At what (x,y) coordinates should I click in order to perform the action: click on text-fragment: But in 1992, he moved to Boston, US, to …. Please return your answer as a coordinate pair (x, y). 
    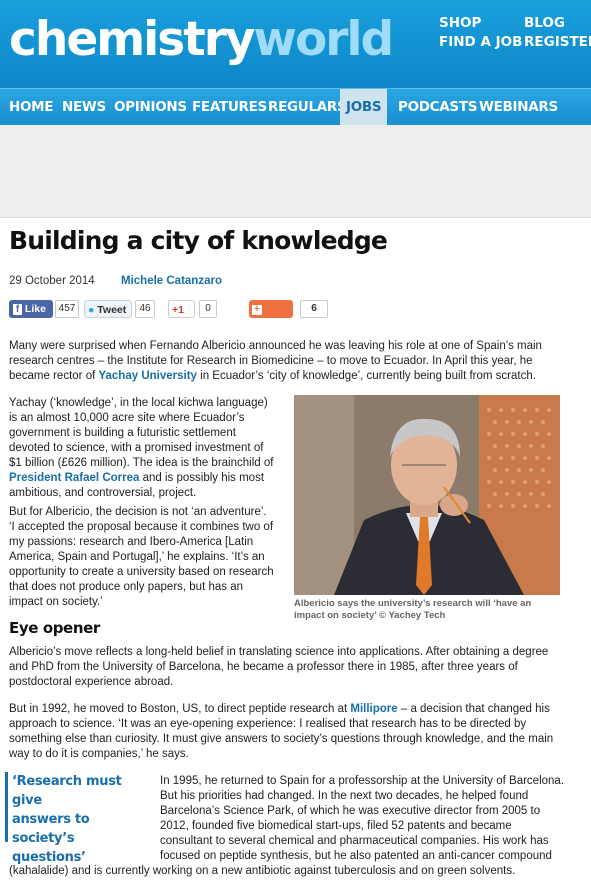
    Looking at the image, I should click on (180, 709).